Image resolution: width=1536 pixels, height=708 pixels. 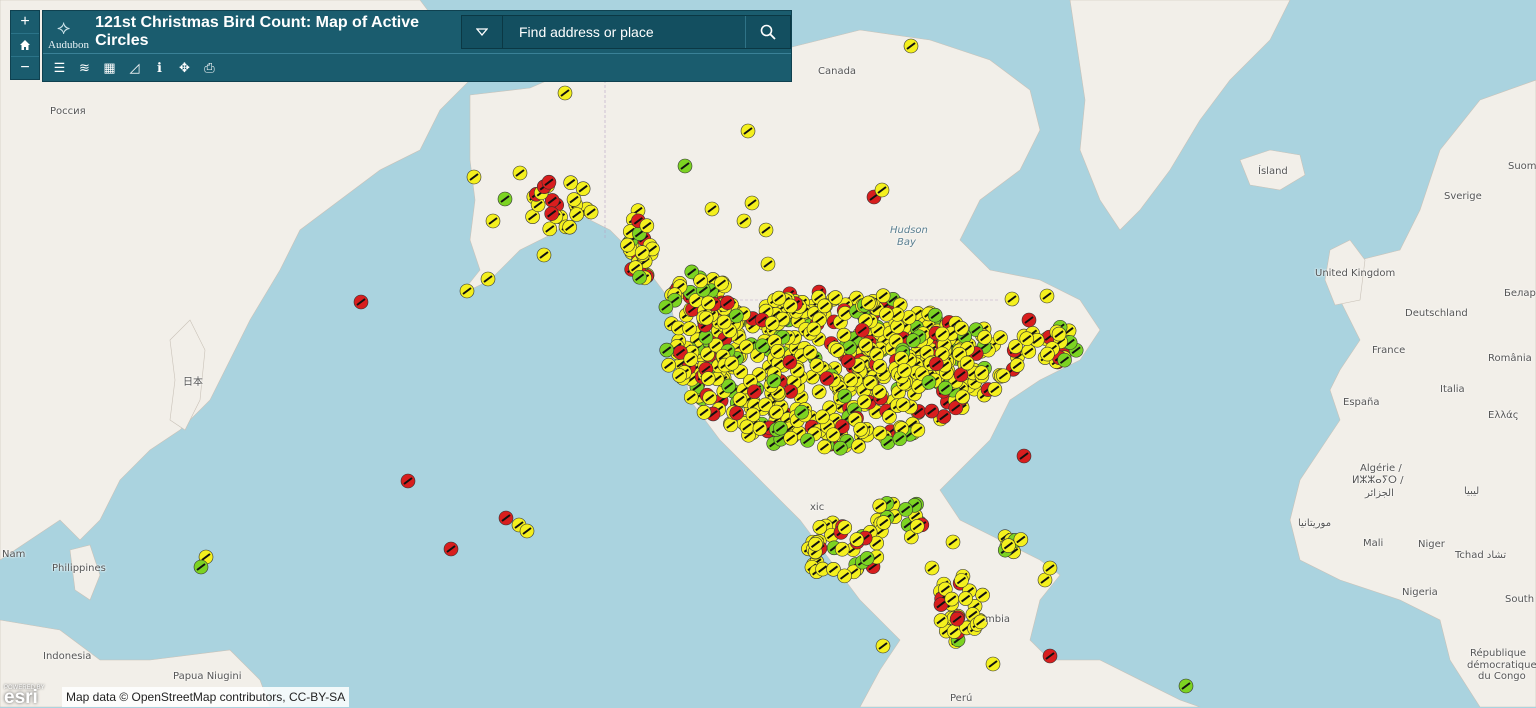 I want to click on search-button, so click(x=767, y=32).